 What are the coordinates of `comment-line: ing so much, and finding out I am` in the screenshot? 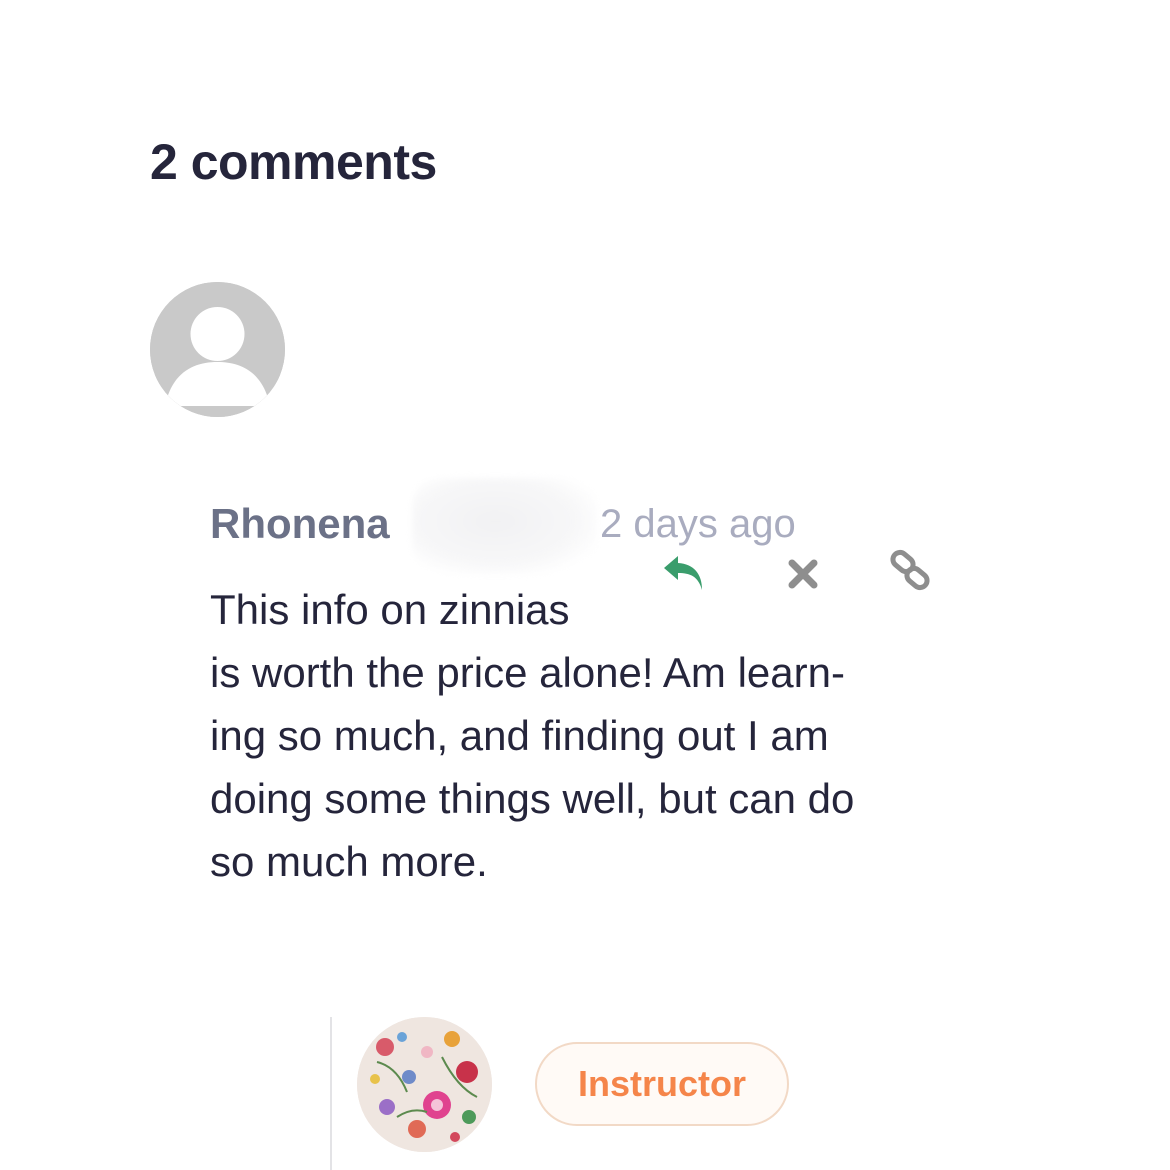 It's located at (519, 735).